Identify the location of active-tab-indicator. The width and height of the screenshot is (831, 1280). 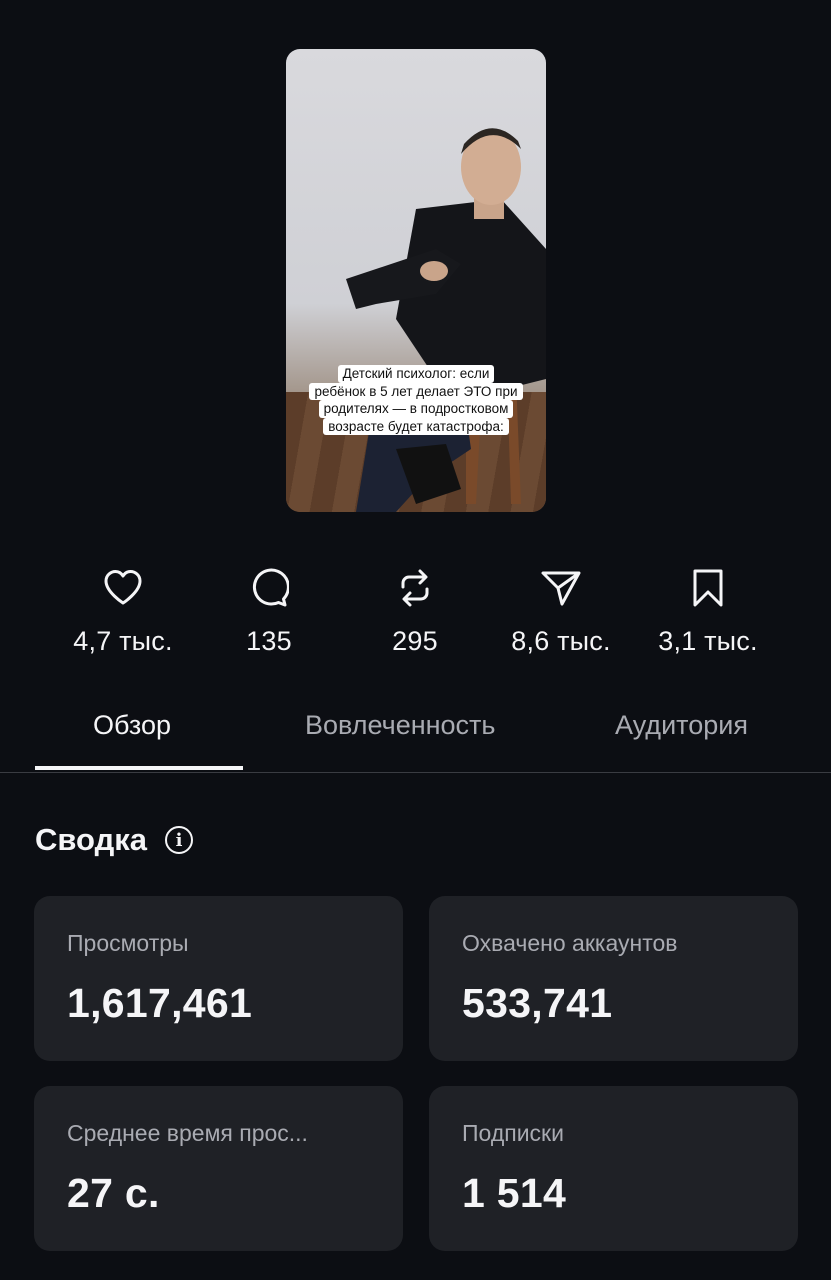
(139, 768).